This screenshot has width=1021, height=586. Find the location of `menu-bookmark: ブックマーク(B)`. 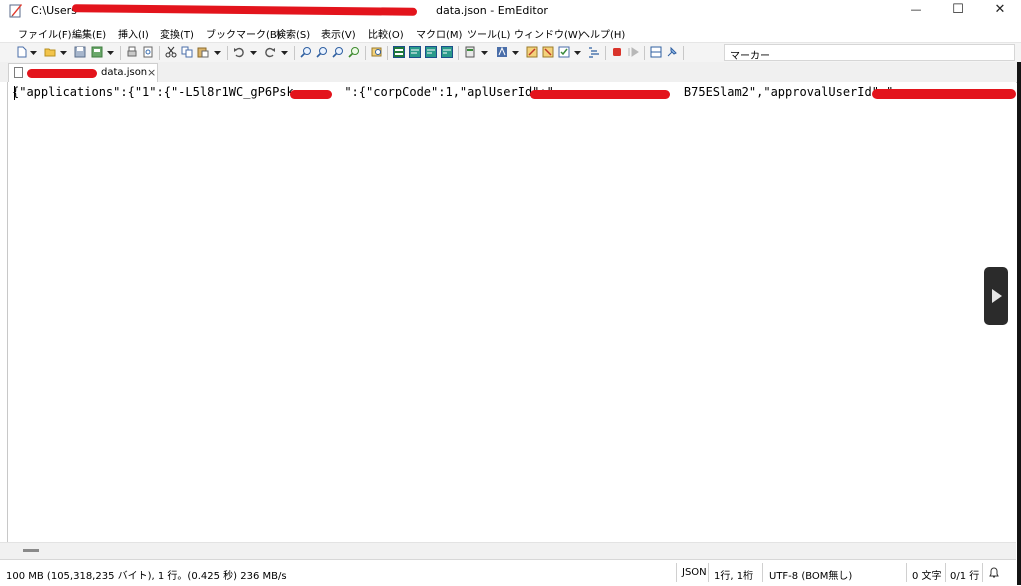

menu-bookmark: ブックマーク(B) is located at coordinates (243, 33).